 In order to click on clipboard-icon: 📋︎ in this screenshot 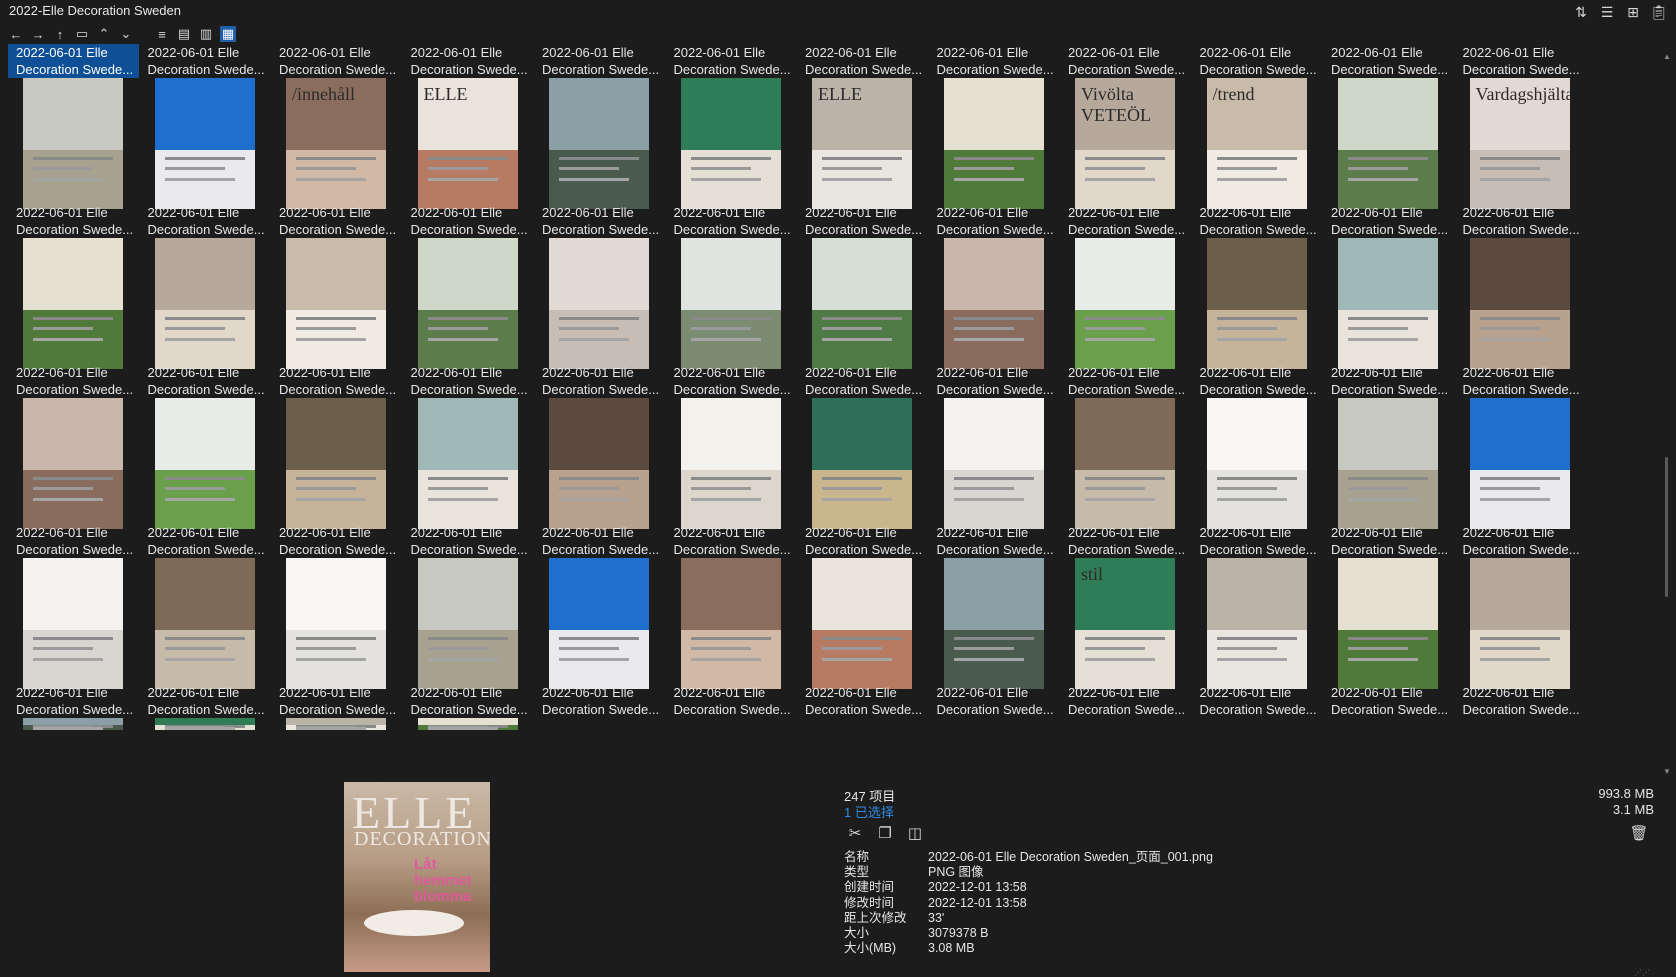, I will do `click(1659, 12)`.